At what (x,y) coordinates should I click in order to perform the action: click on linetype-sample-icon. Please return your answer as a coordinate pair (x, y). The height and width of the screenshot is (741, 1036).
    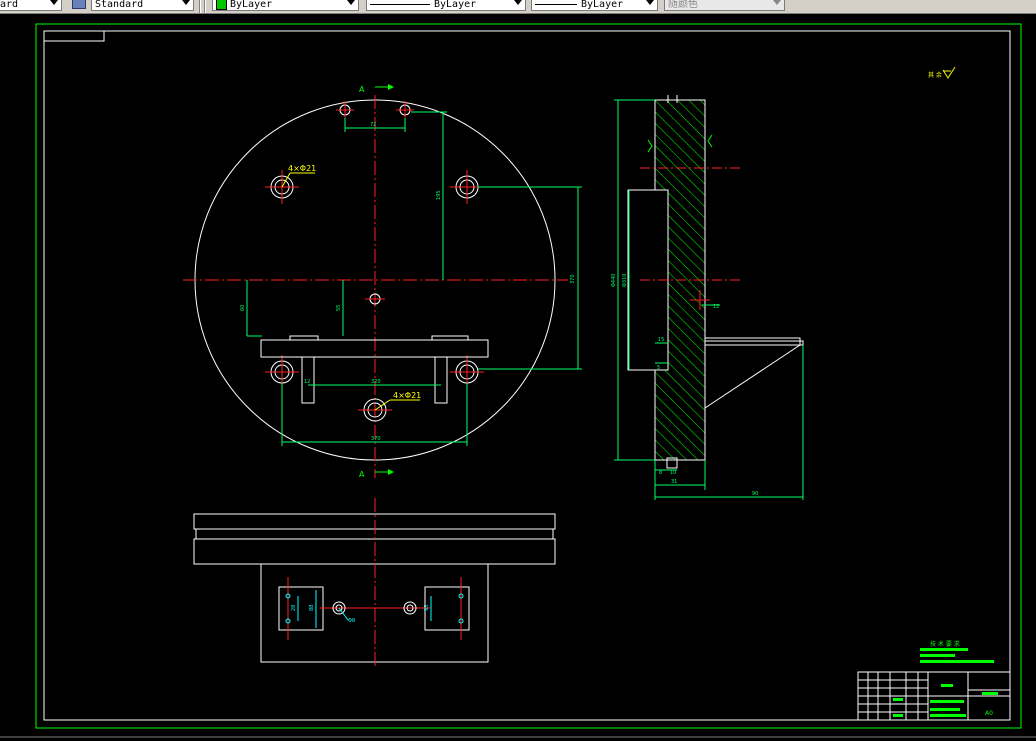
    Looking at the image, I should click on (400, 4).